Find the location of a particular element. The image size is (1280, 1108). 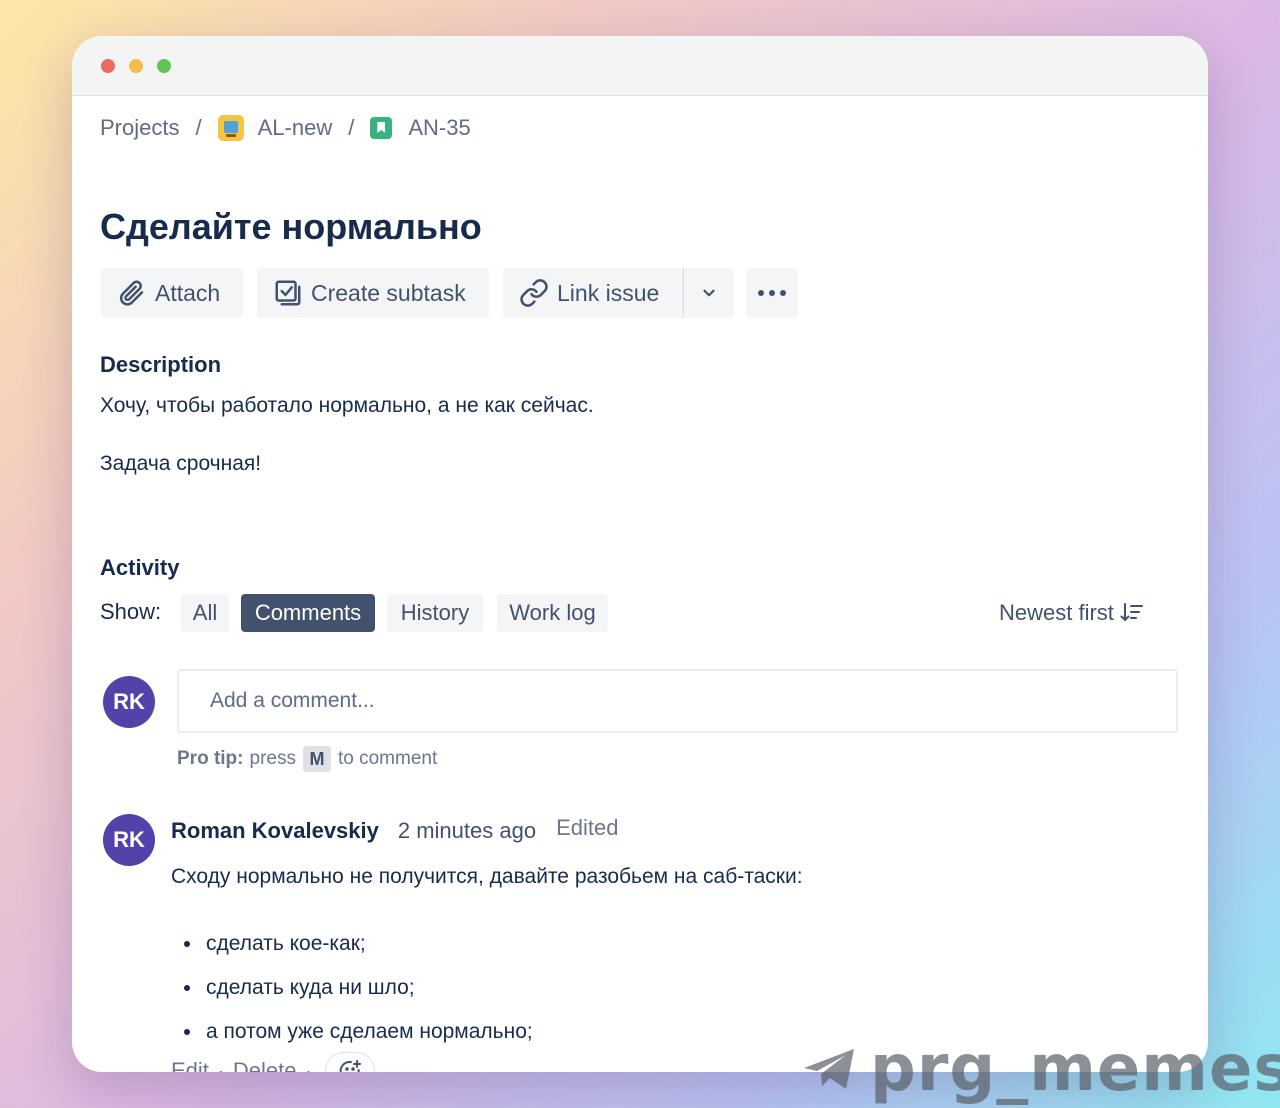

sort-descending-icon is located at coordinates (1132, 613).